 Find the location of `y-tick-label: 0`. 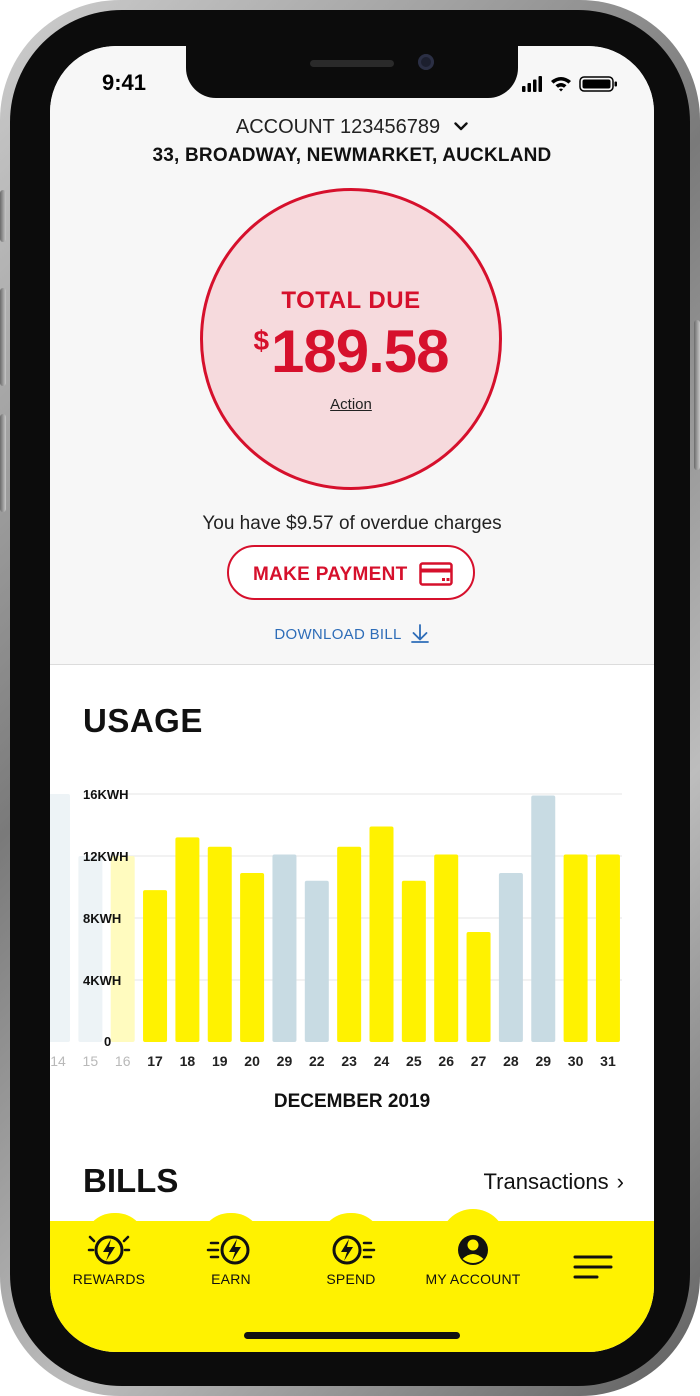

y-tick-label: 0 is located at coordinates (107, 1041).